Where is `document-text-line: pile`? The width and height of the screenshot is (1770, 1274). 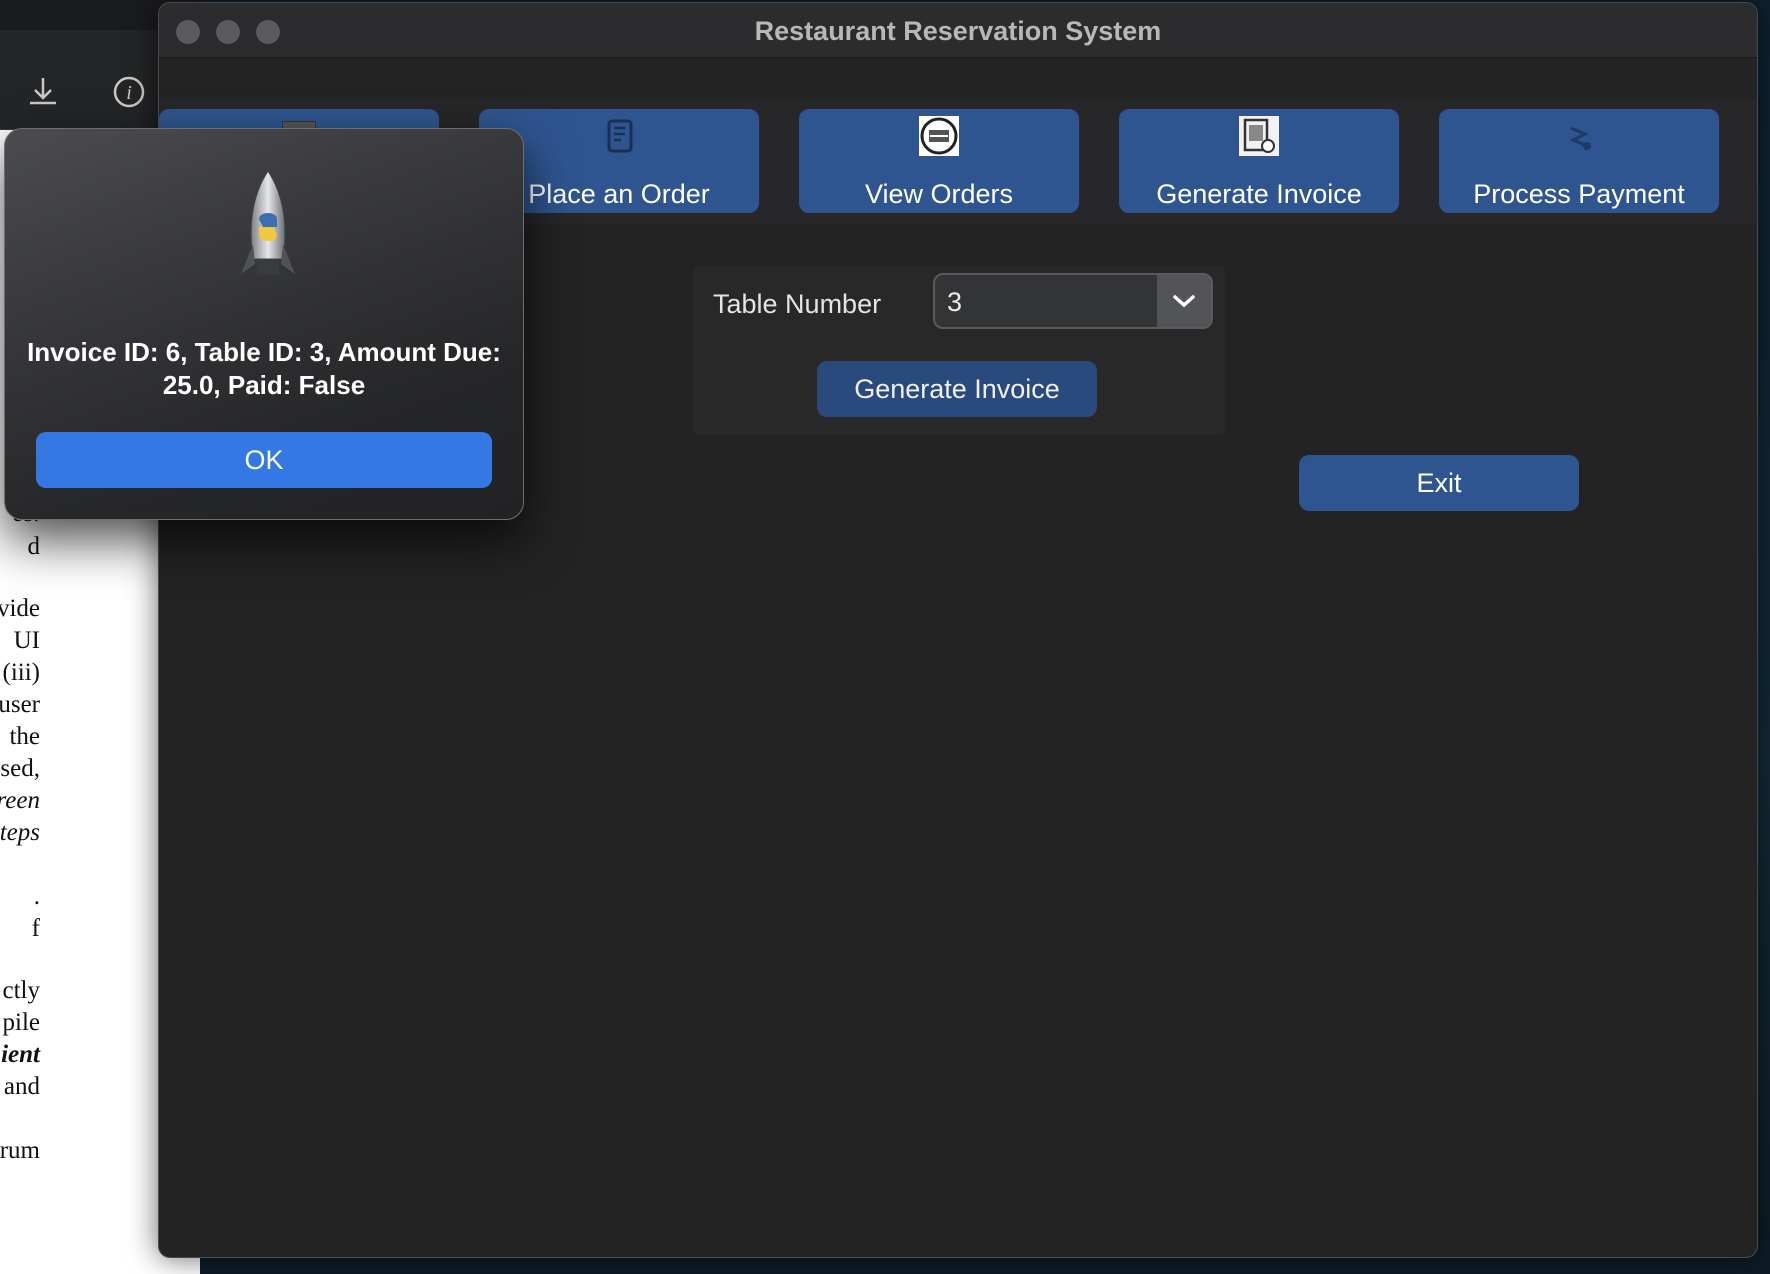 document-text-line: pile is located at coordinates (21, 1022).